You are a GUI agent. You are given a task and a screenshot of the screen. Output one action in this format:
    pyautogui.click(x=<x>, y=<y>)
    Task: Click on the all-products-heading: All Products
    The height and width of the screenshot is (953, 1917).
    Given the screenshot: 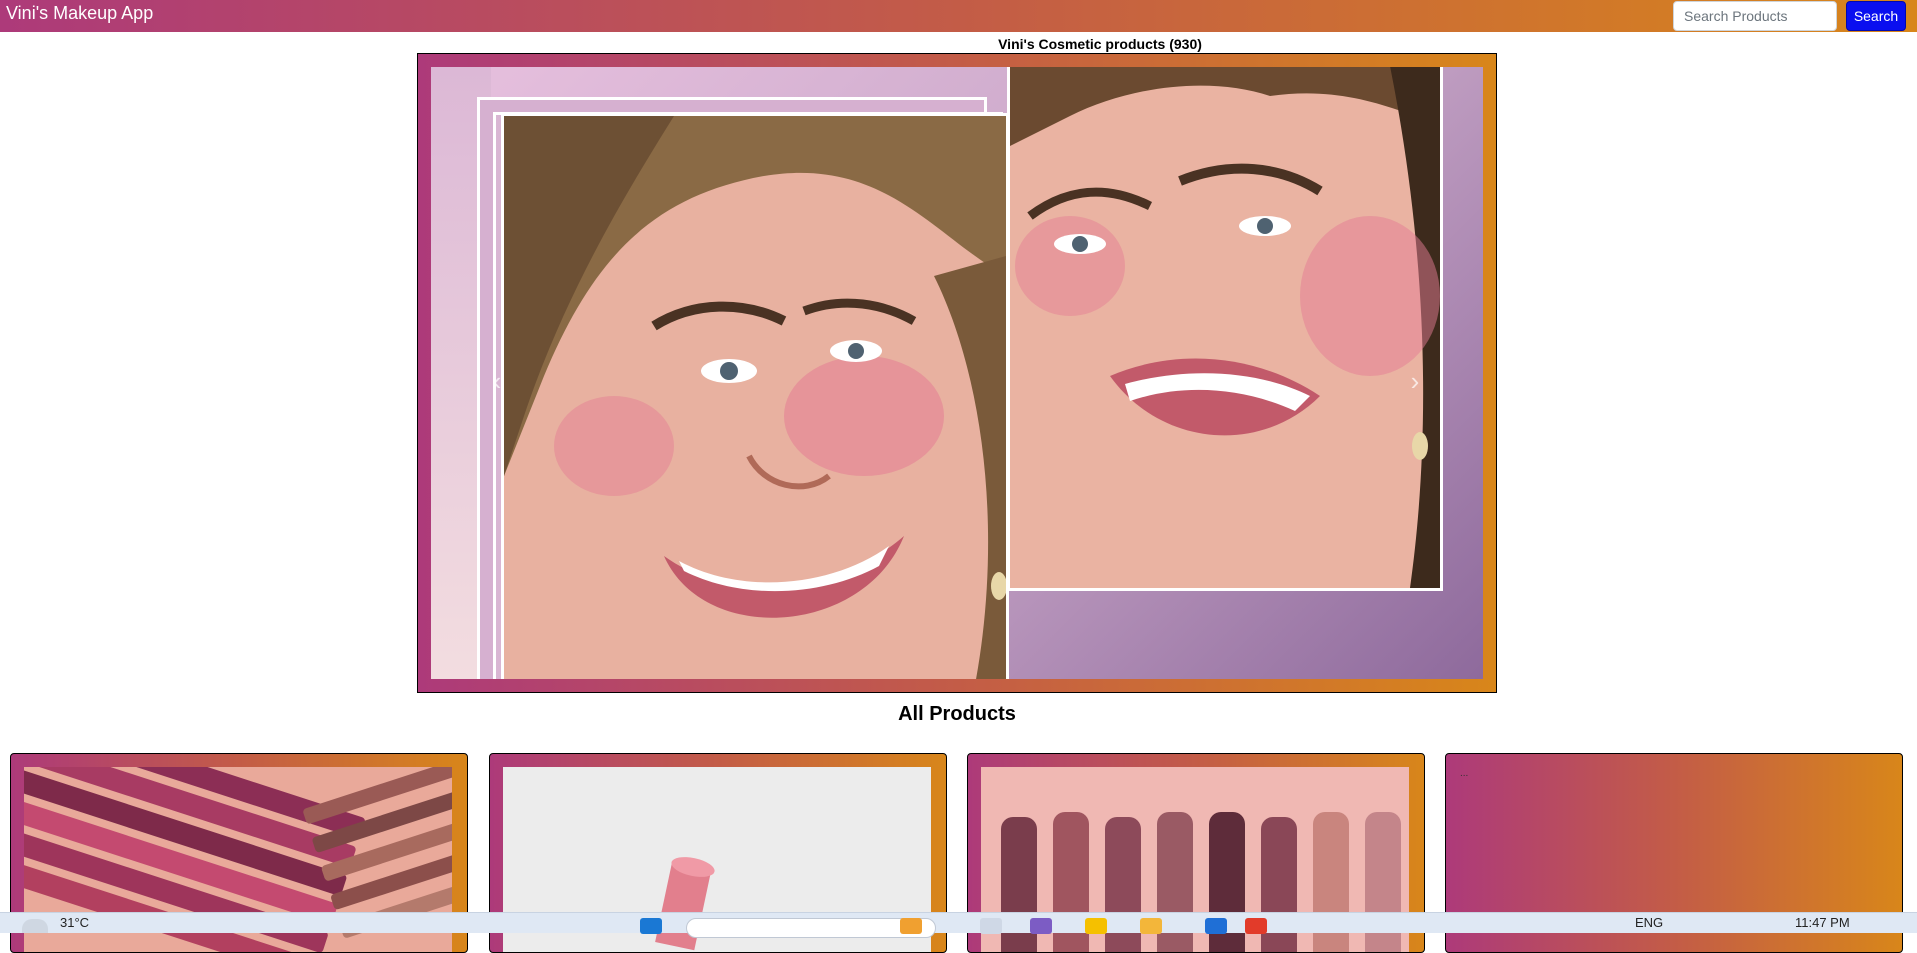 What is the action you would take?
    pyautogui.click(x=957, y=714)
    